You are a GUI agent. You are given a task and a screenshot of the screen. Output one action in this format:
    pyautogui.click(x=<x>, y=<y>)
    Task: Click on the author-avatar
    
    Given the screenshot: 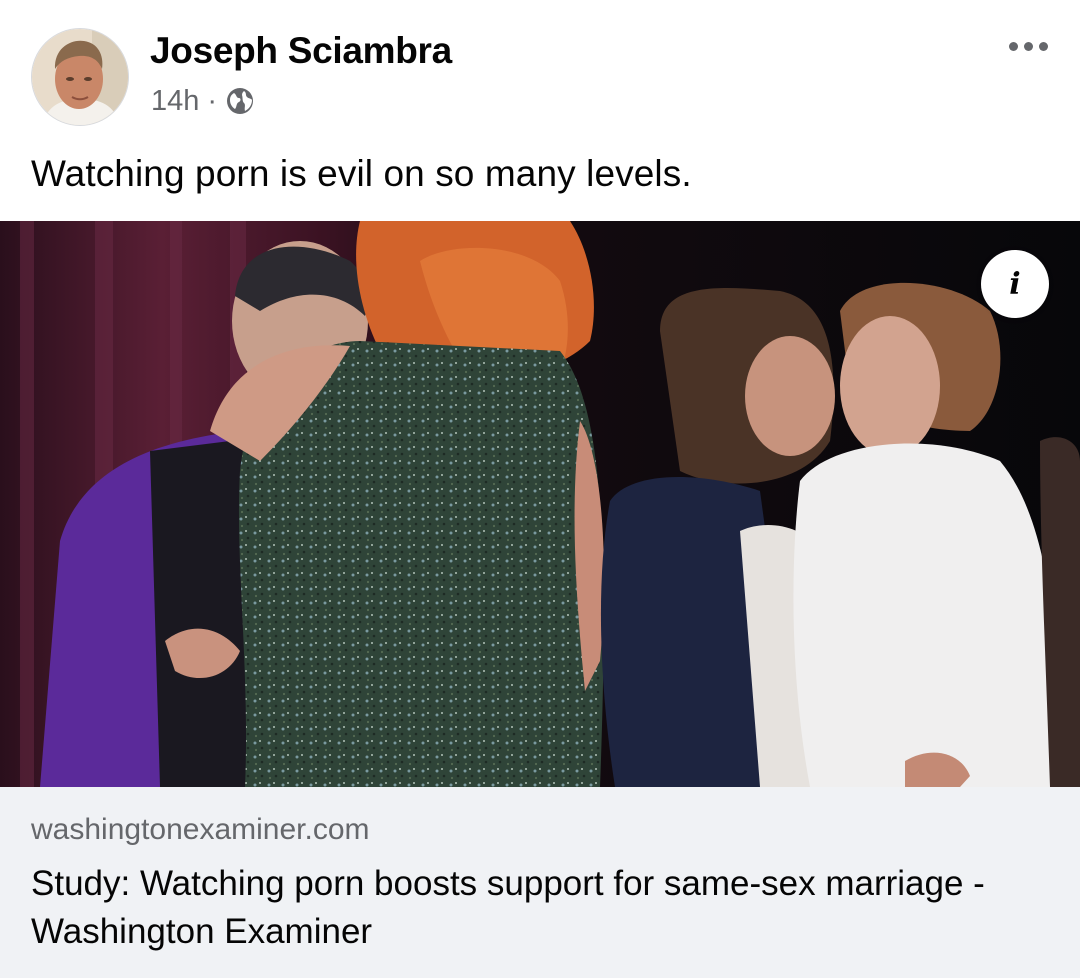 What is the action you would take?
    pyautogui.click(x=80, y=77)
    